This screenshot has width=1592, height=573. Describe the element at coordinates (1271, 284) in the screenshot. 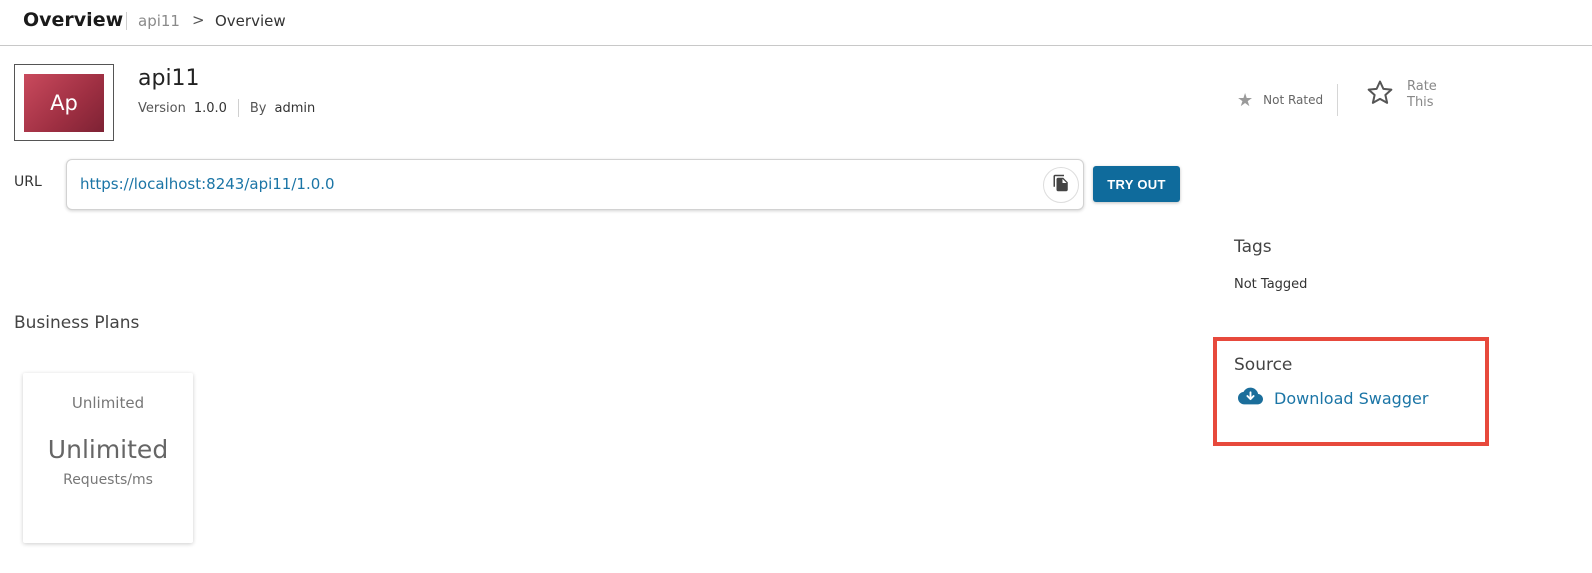

I see `tags-value: Not Tagged` at that location.